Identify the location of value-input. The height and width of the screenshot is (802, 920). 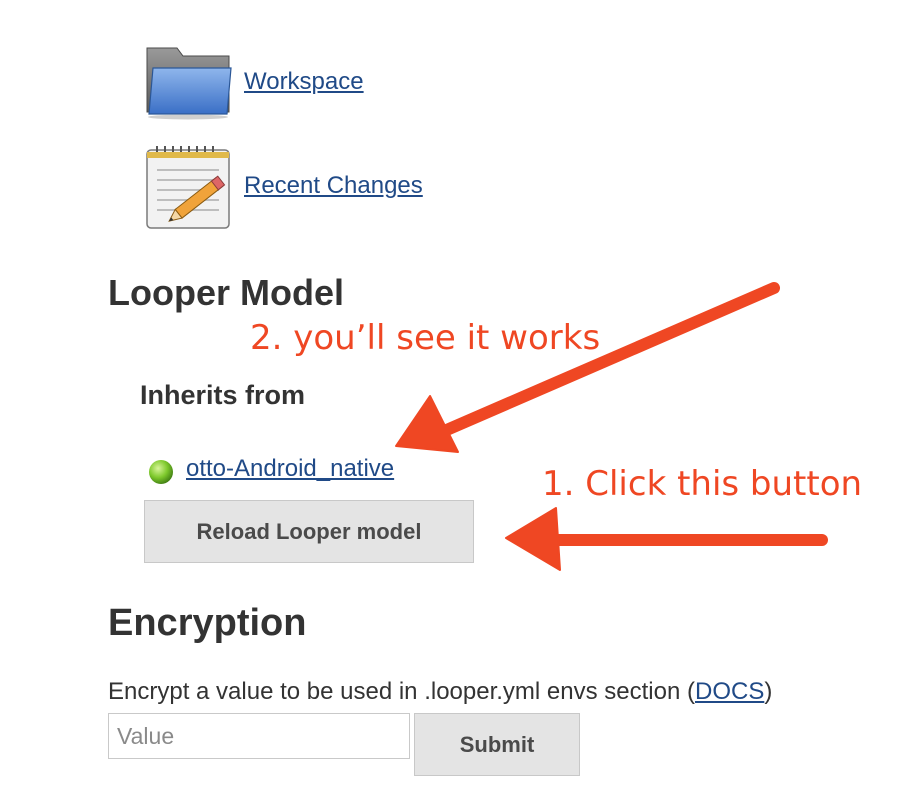
(259, 736).